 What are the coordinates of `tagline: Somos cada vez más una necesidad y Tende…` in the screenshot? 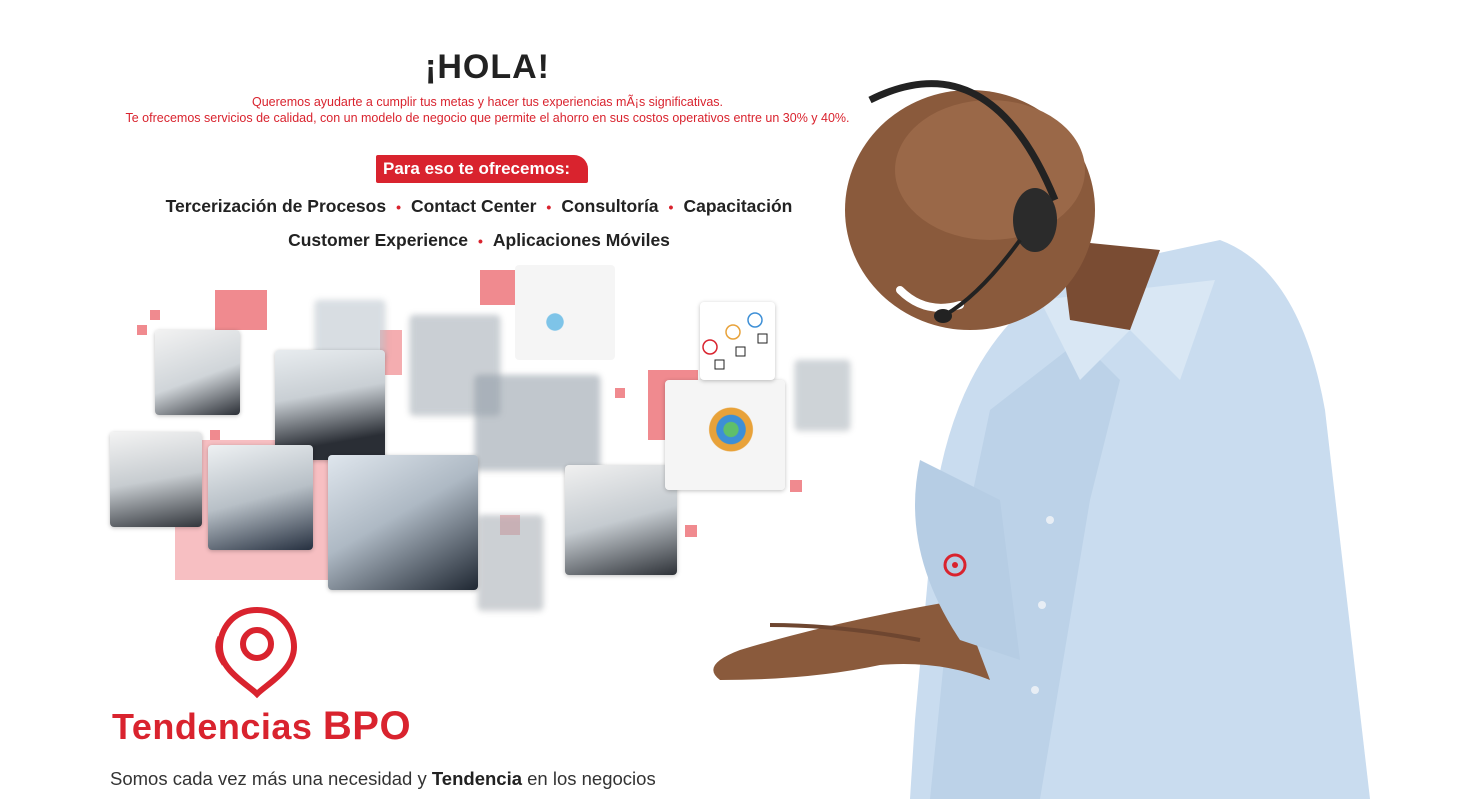 It's located at (383, 779).